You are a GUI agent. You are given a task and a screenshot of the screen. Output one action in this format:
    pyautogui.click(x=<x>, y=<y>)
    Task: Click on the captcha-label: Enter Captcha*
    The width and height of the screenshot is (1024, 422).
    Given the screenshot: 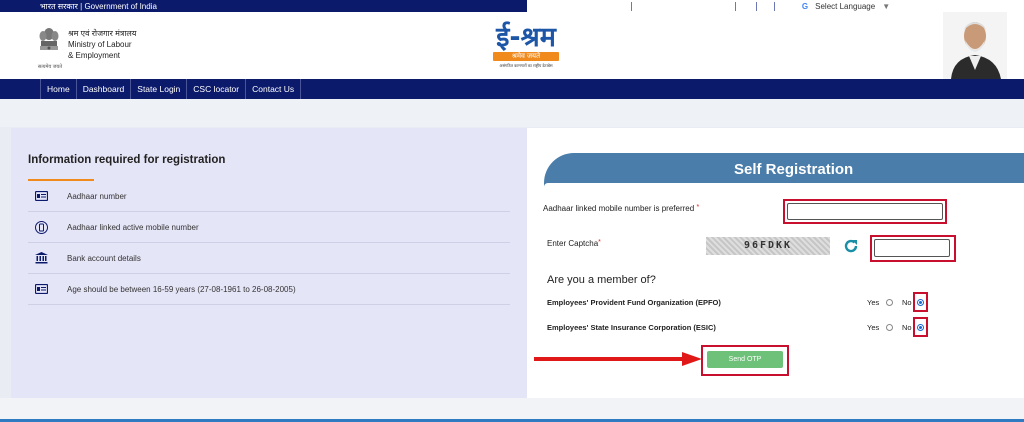 What is the action you would take?
    pyautogui.click(x=574, y=243)
    